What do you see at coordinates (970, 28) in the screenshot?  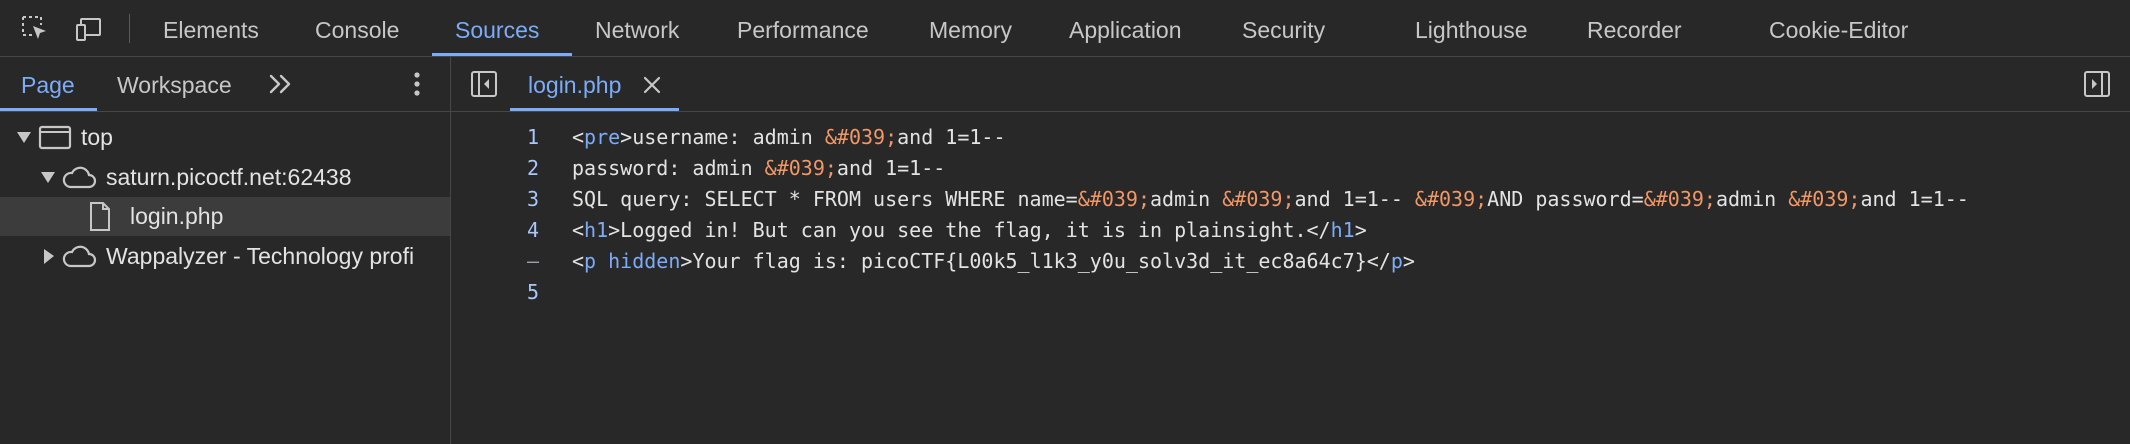 I see `tab-memory: Memory` at bounding box center [970, 28].